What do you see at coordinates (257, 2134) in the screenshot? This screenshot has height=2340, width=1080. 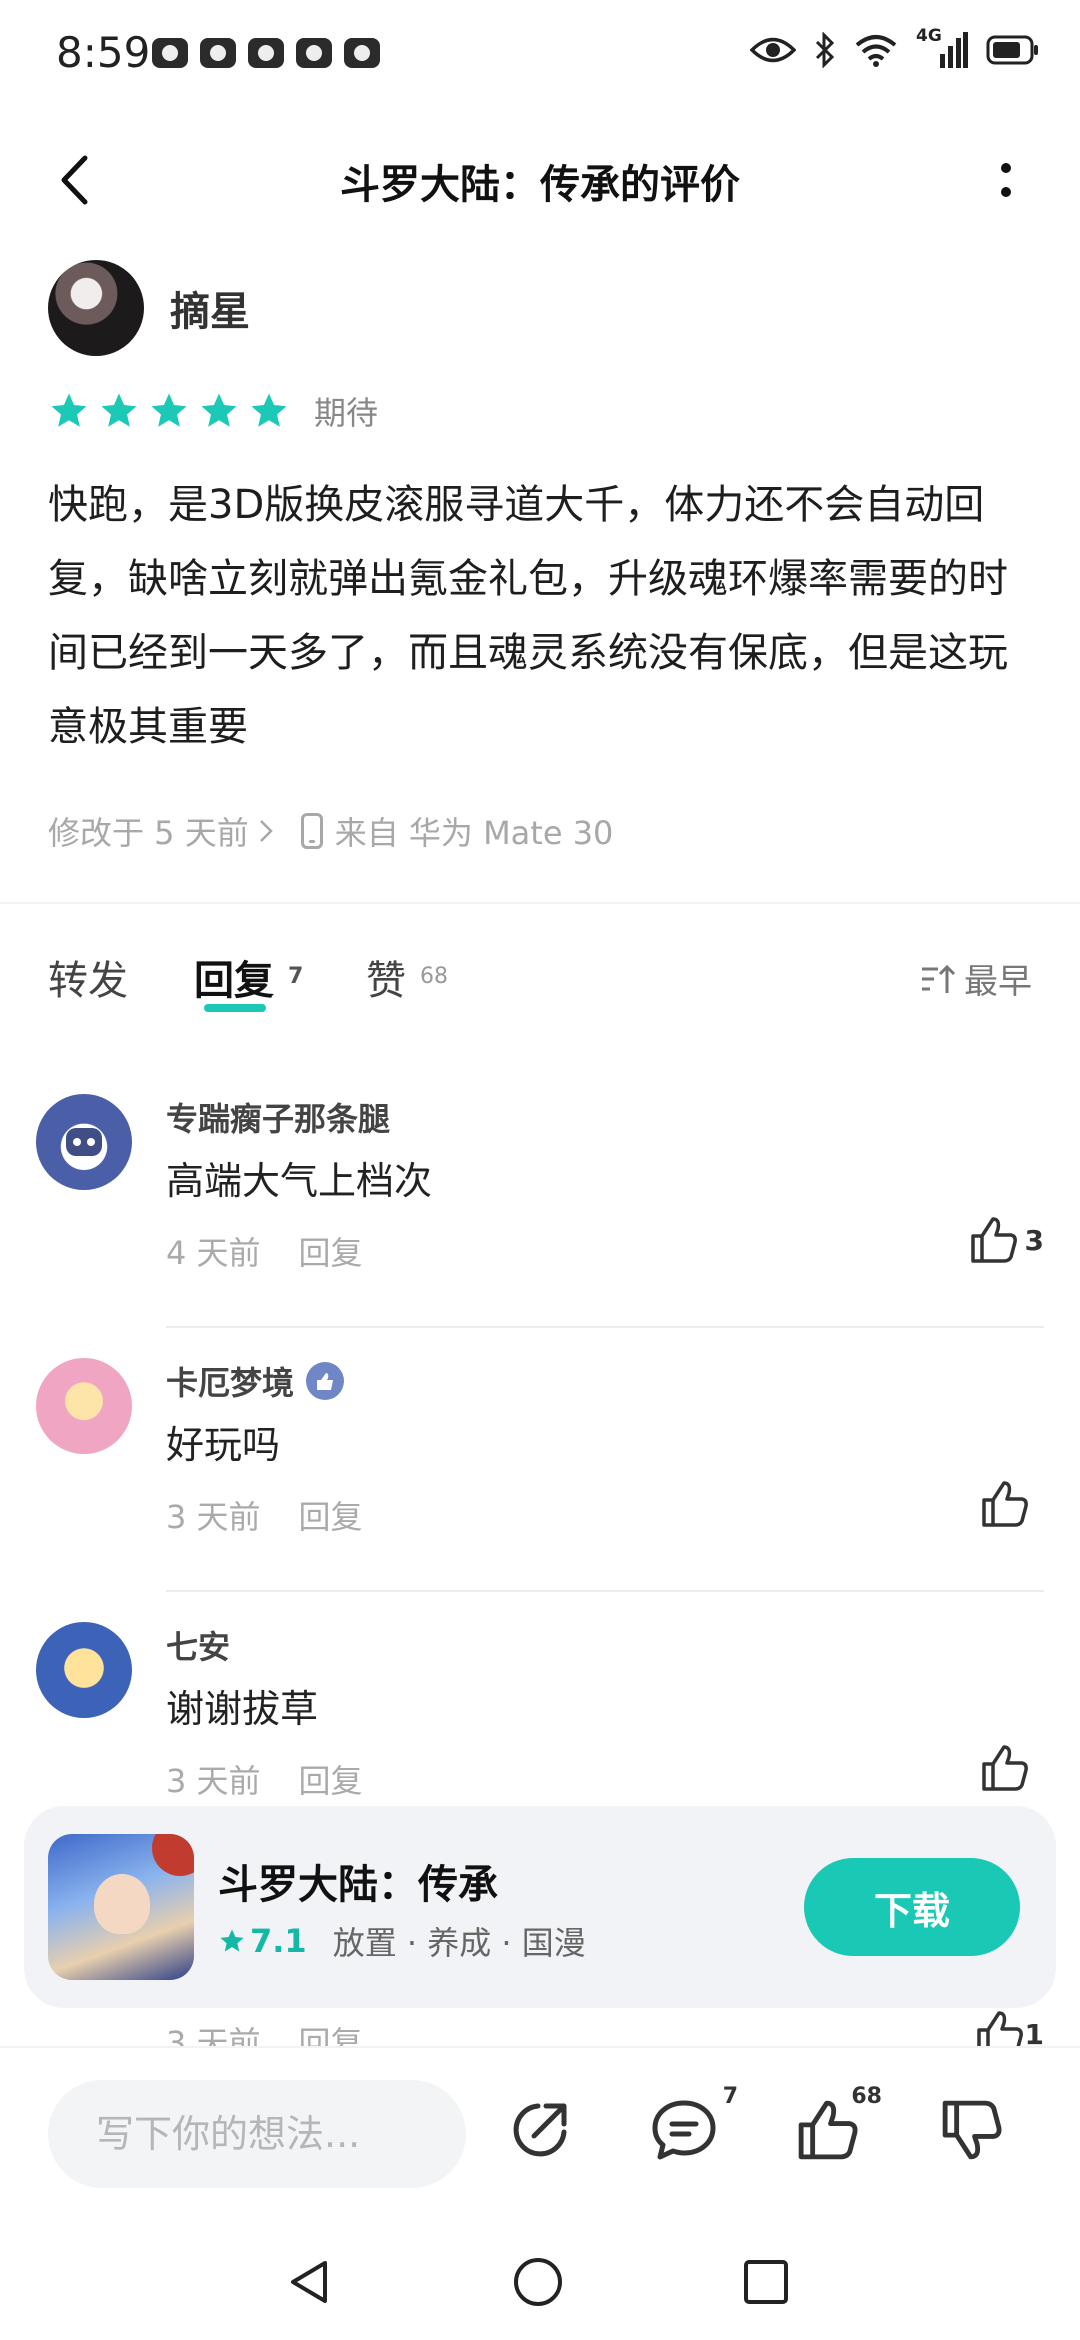 I see `comment-input` at bounding box center [257, 2134].